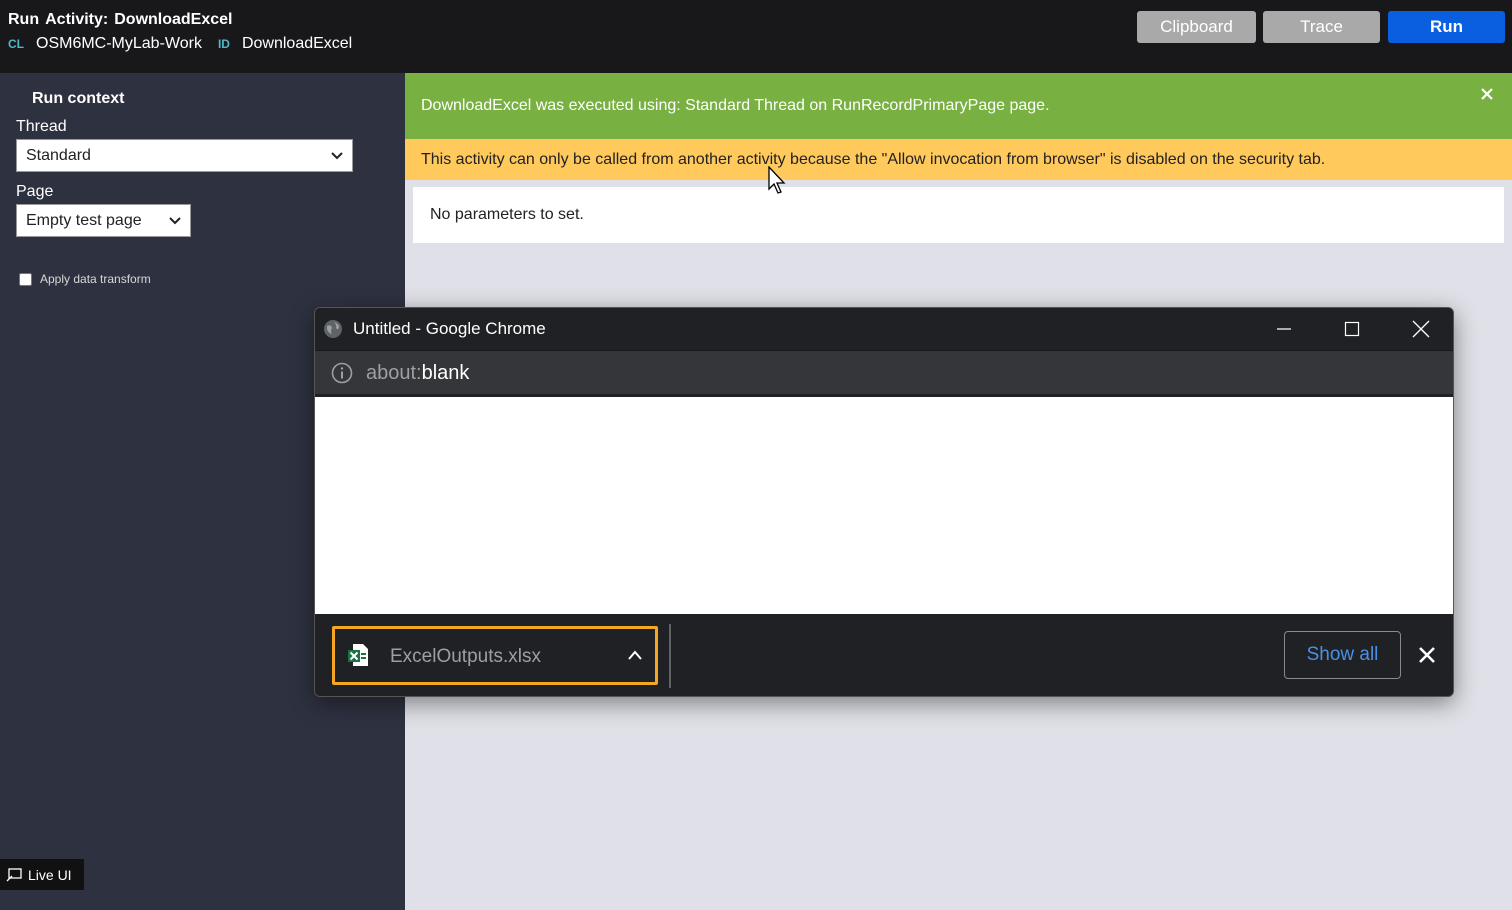  What do you see at coordinates (173, 19) in the screenshot?
I see `activity-name: DownloadExcel` at bounding box center [173, 19].